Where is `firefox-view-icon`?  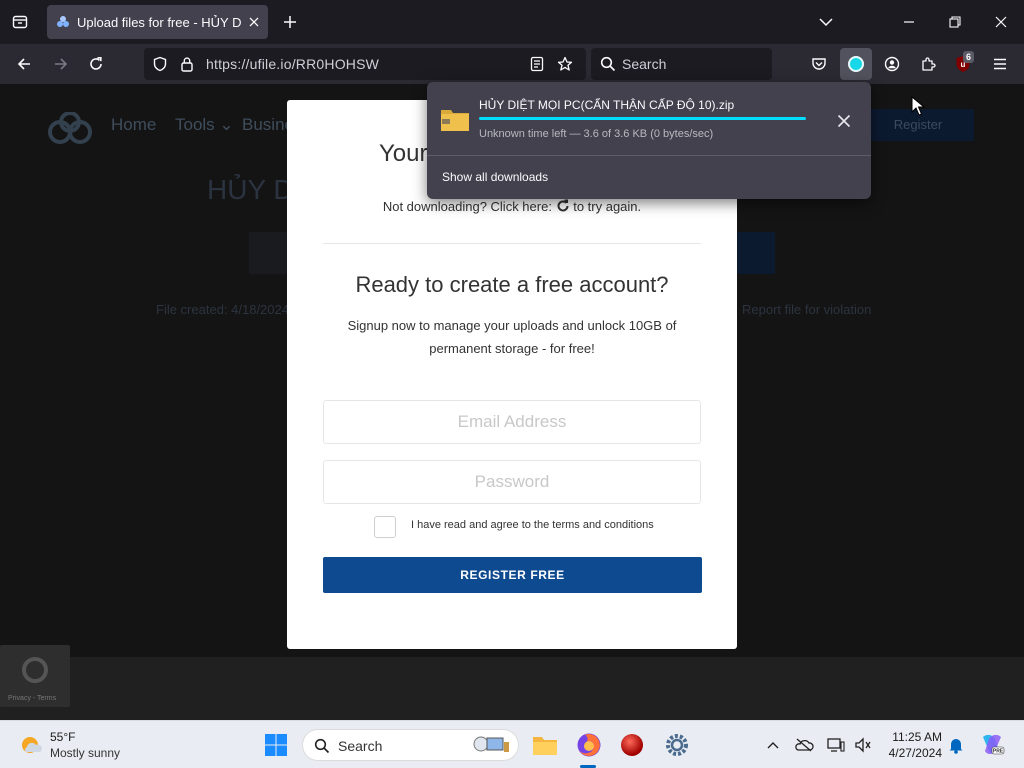 firefox-view-icon is located at coordinates (20, 22).